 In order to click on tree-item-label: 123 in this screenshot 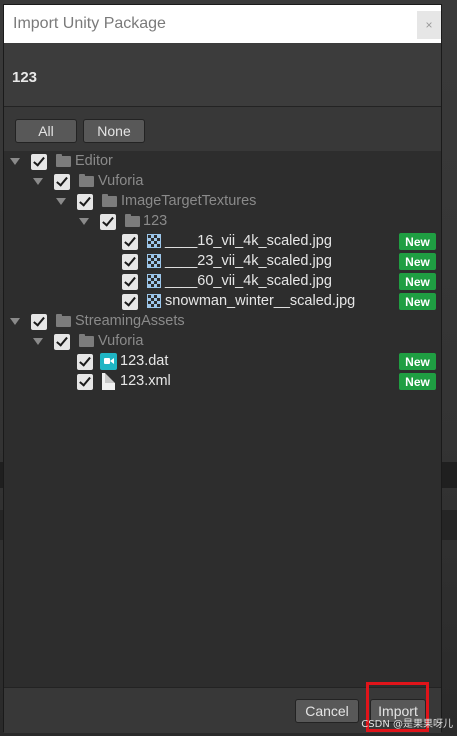, I will do `click(155, 221)`.